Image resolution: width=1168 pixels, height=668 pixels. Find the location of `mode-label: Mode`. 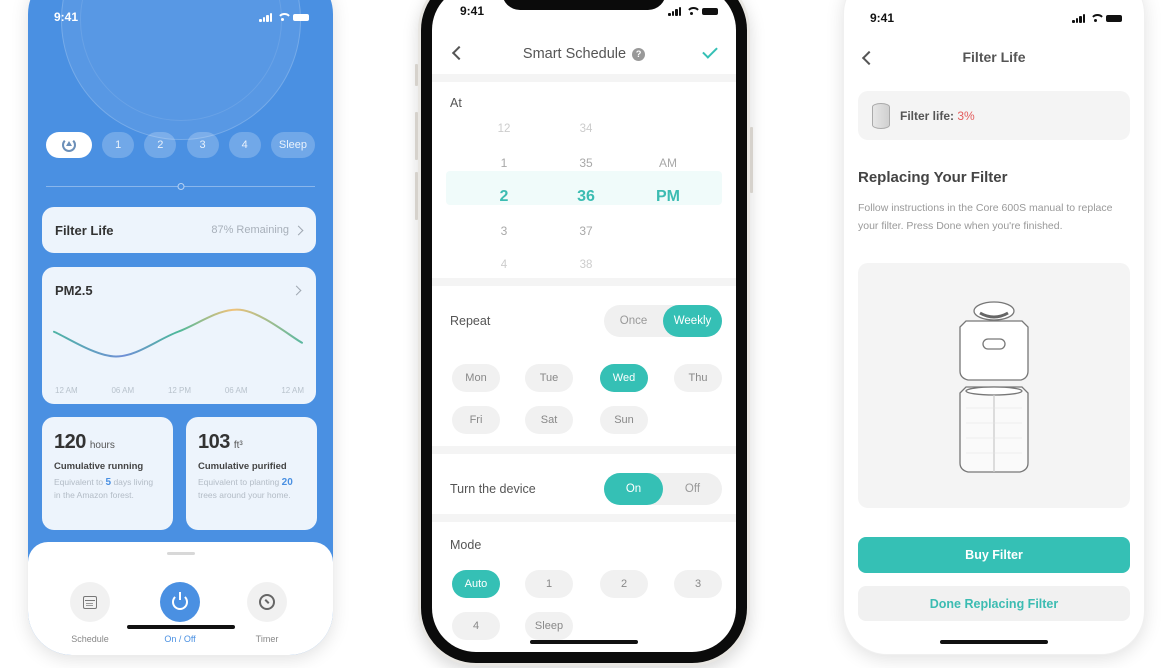

mode-label: Mode is located at coordinates (466, 545).